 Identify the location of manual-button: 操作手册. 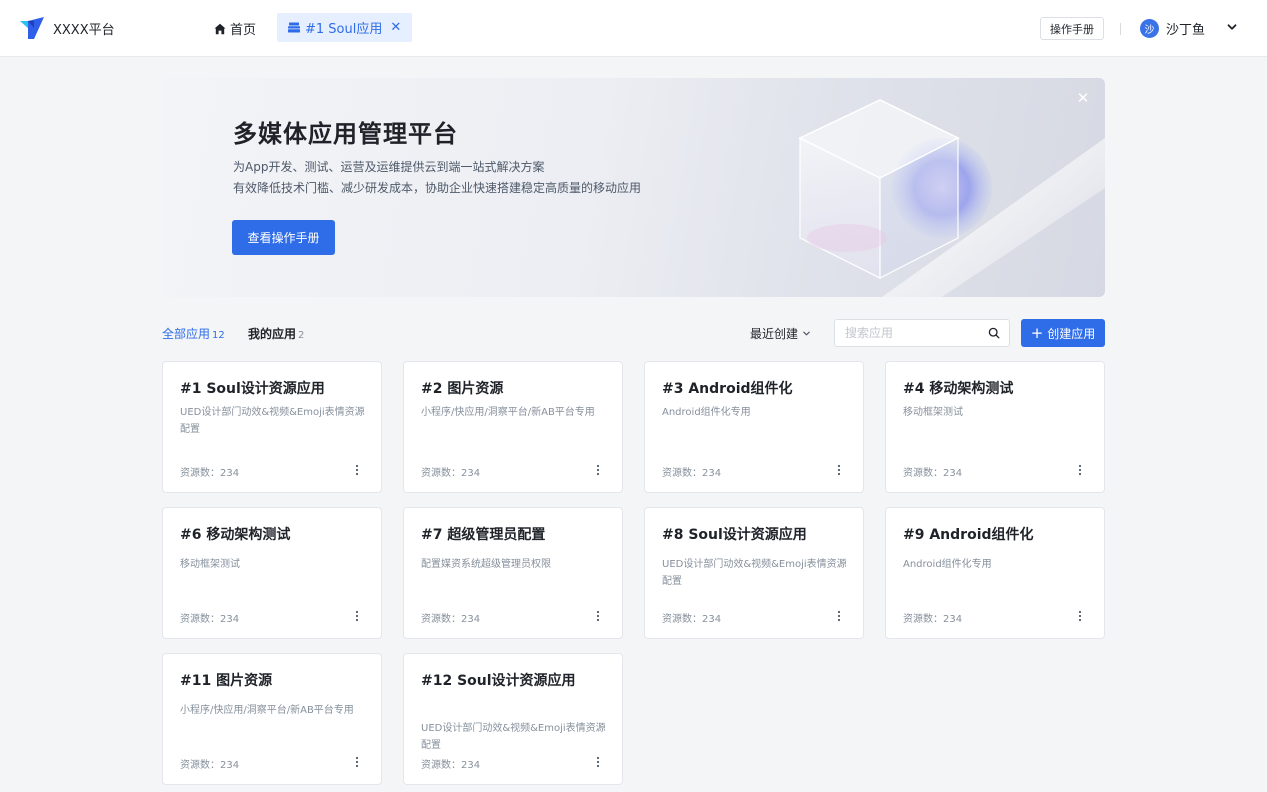
(1072, 28).